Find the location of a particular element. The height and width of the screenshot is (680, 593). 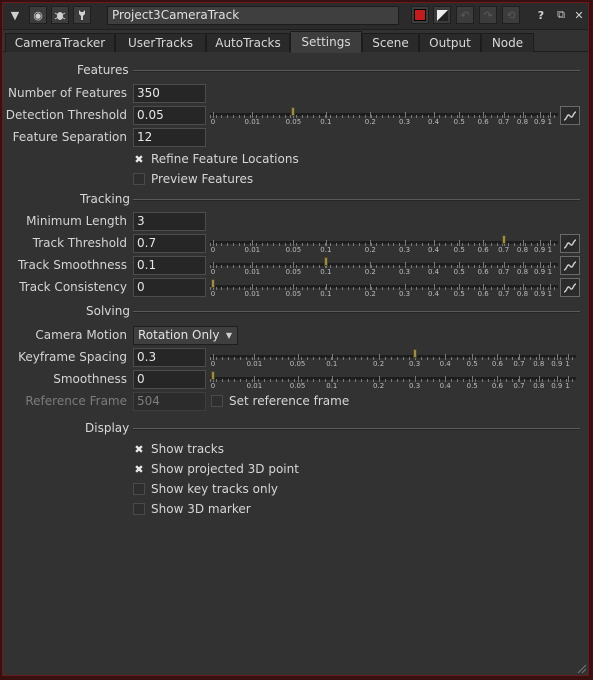

number-of-features-field: 350 is located at coordinates (169, 93).